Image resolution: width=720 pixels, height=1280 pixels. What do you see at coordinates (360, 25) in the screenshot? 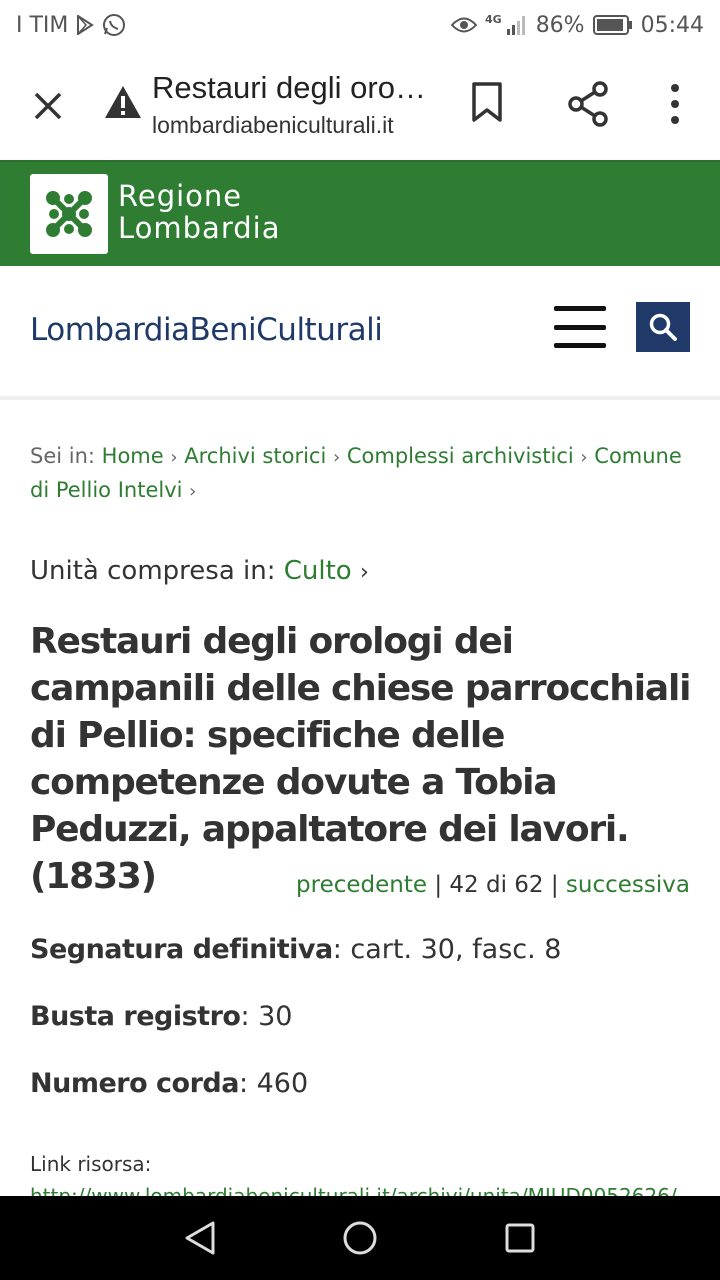
I see `status-bar: I TIM 4G 86% 05:44` at bounding box center [360, 25].